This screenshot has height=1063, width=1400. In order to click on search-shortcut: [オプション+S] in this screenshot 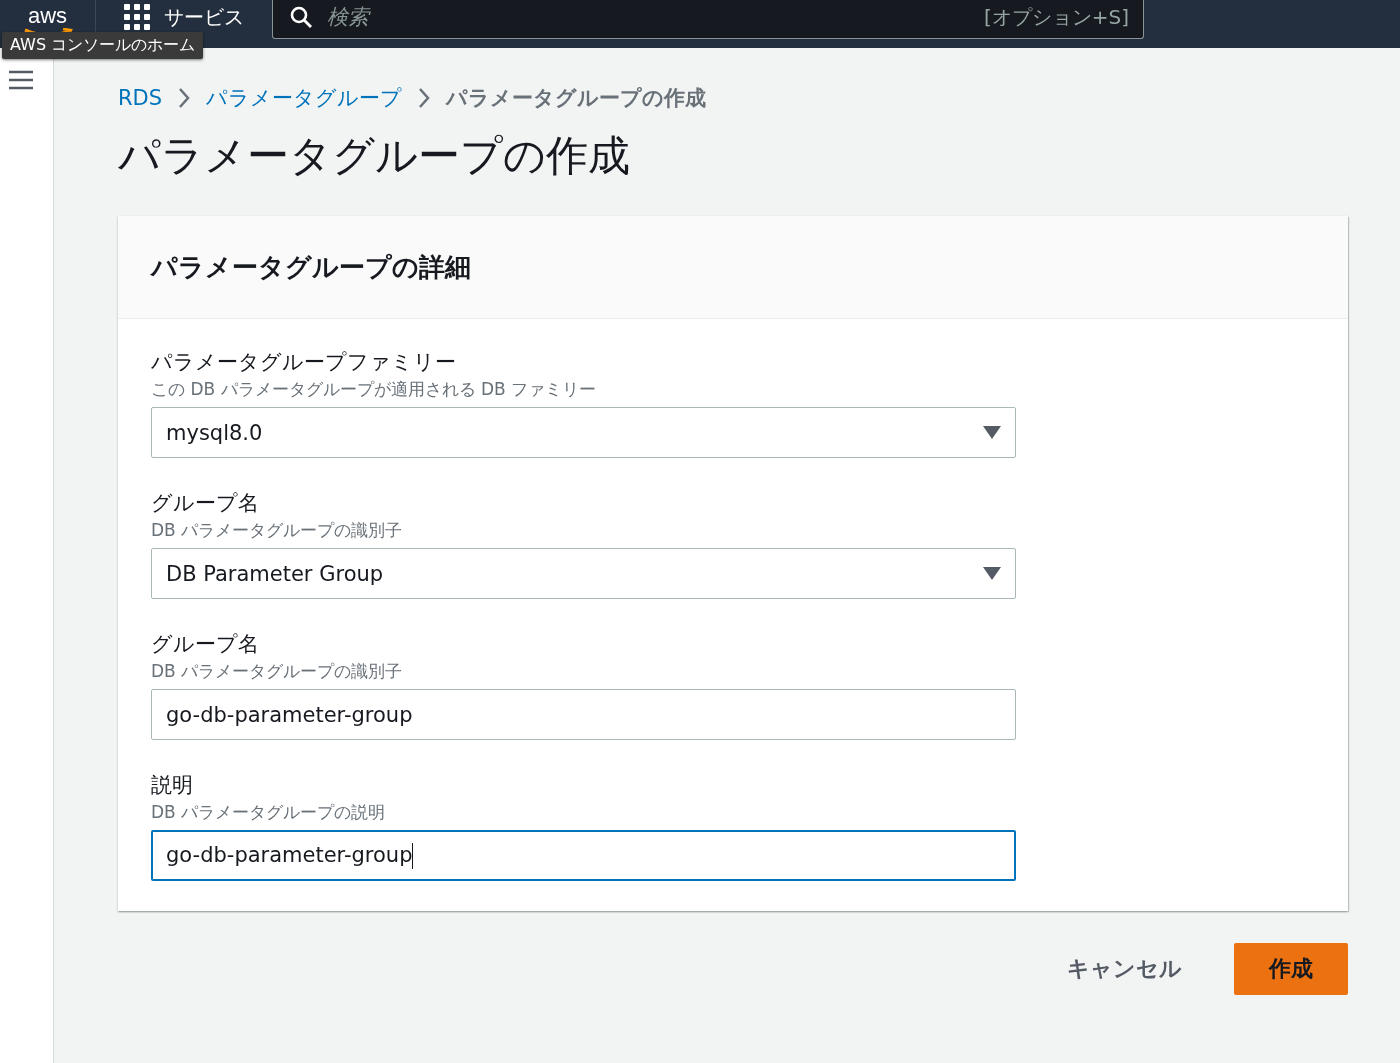, I will do `click(1056, 17)`.